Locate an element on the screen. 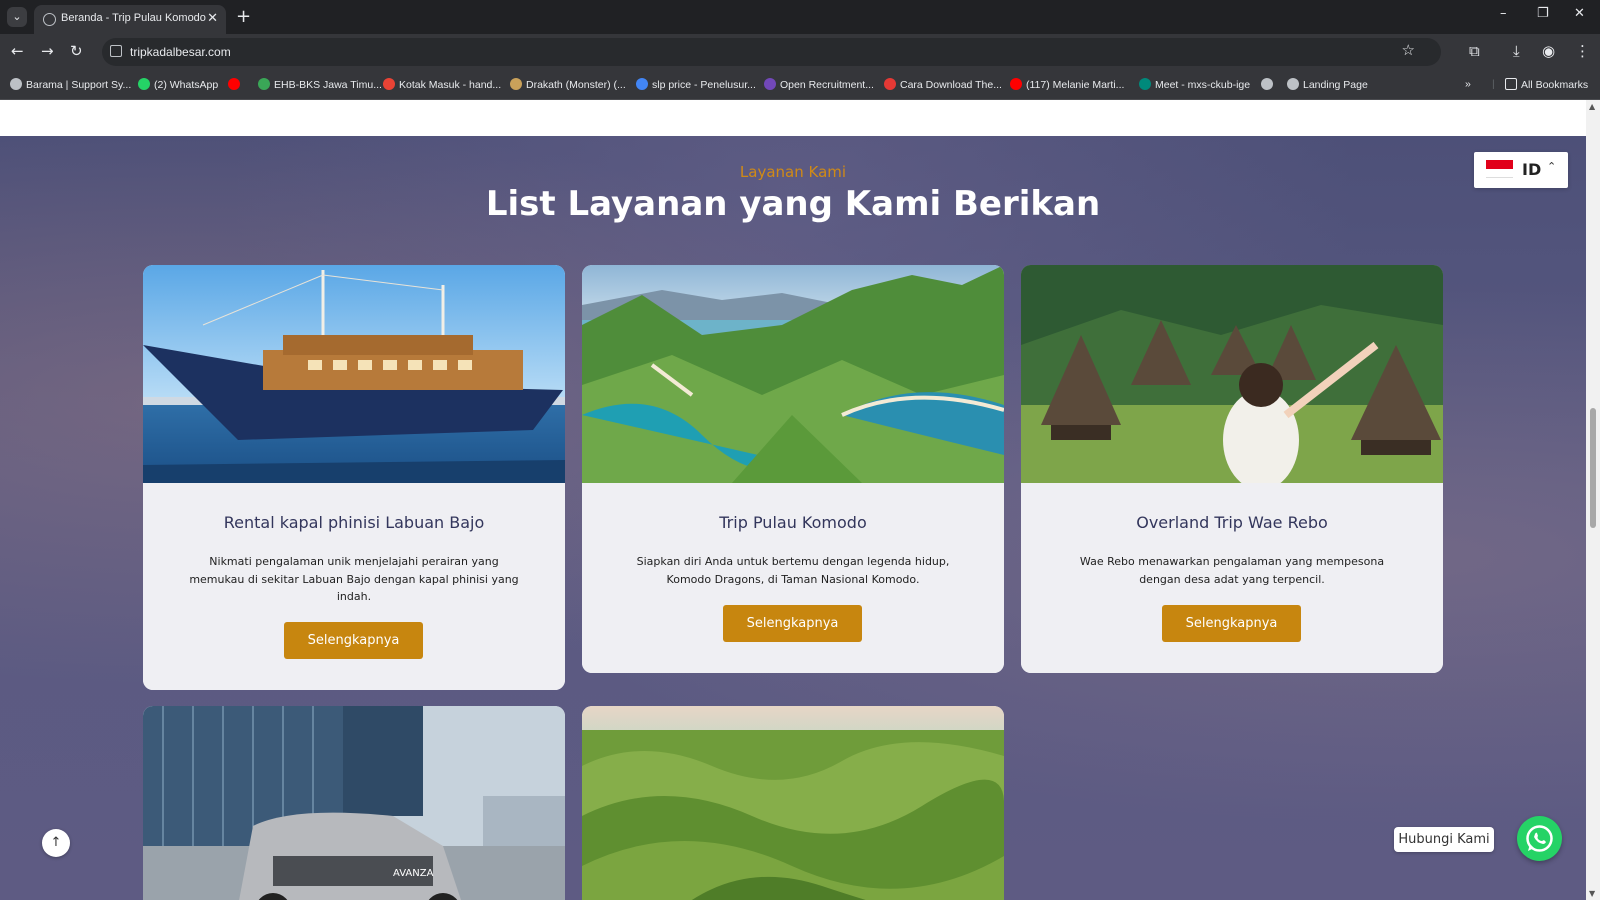 Image resolution: width=1600 pixels, height=900 pixels. reload-button: ↻ is located at coordinates (76, 51).